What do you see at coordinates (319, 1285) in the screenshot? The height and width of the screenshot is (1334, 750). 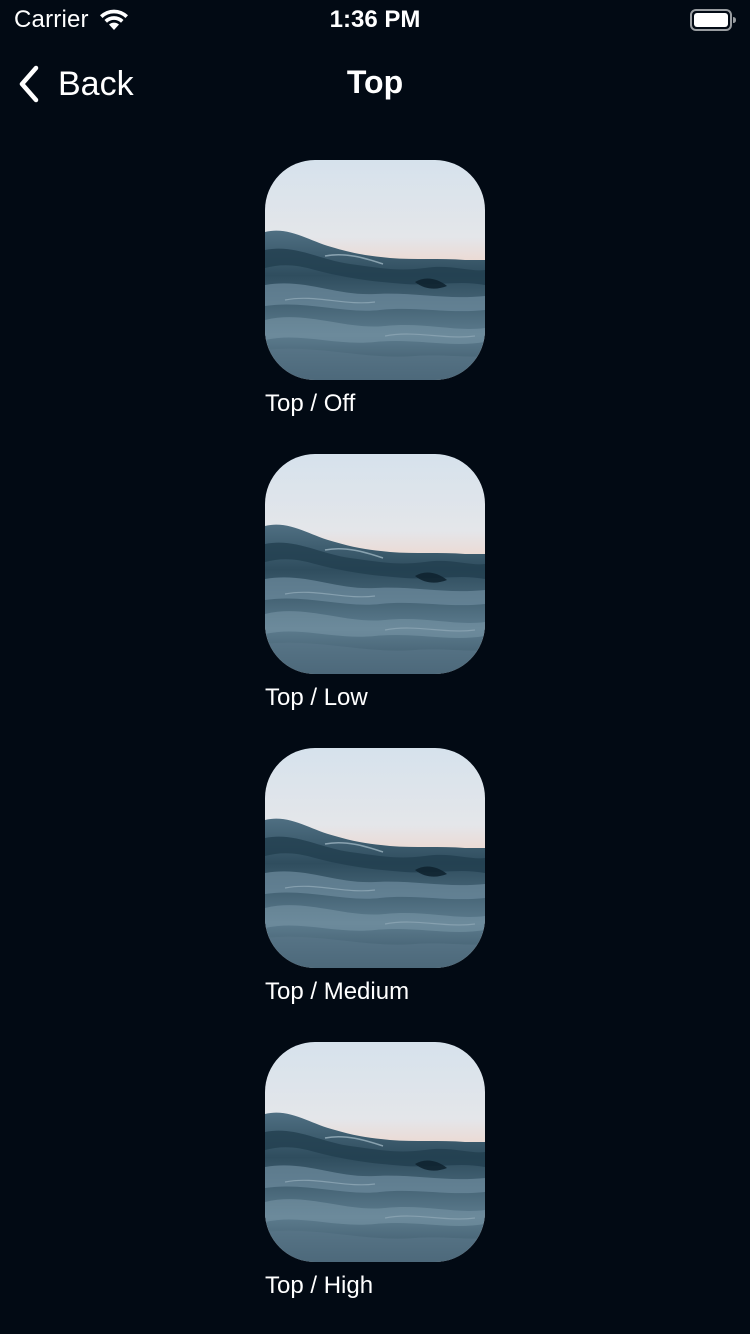 I see `item-label: Top / High` at bounding box center [319, 1285].